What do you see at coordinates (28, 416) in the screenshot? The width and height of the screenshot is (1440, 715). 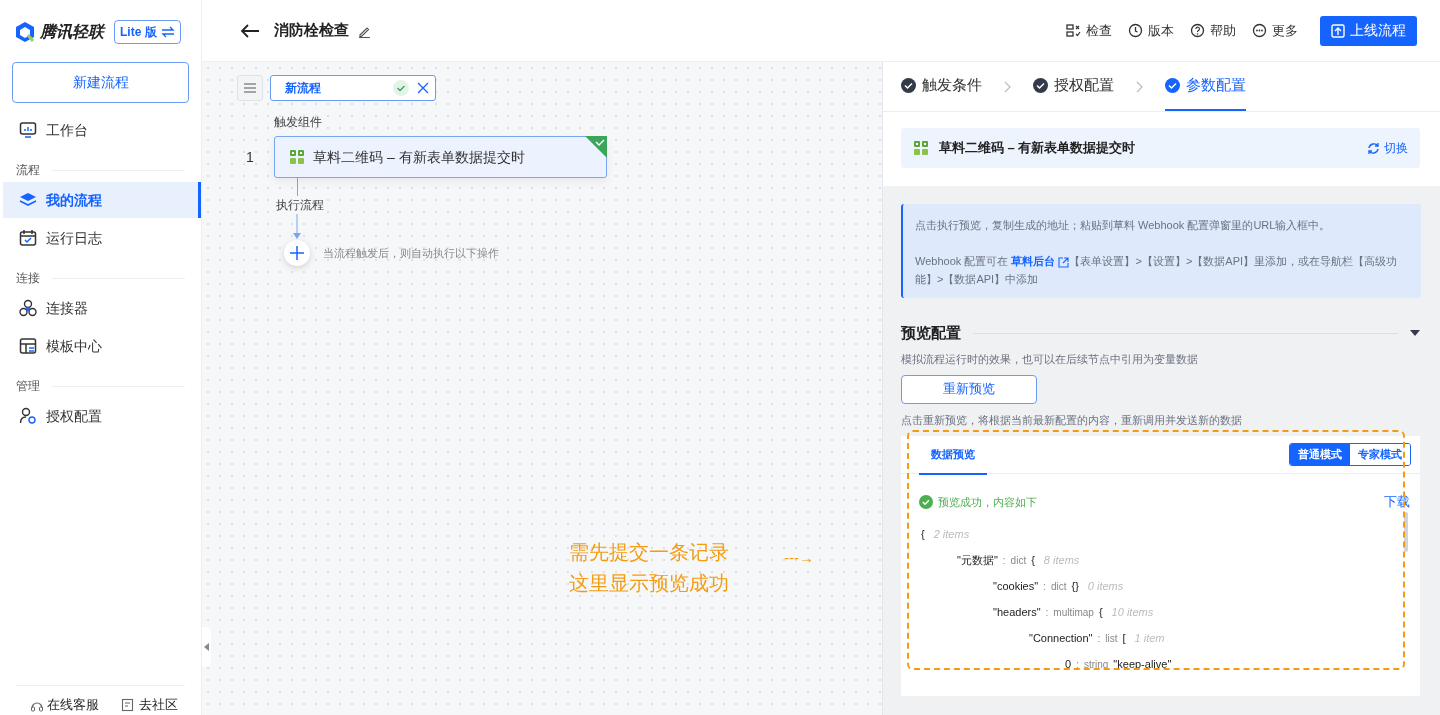 I see `user-icon` at bounding box center [28, 416].